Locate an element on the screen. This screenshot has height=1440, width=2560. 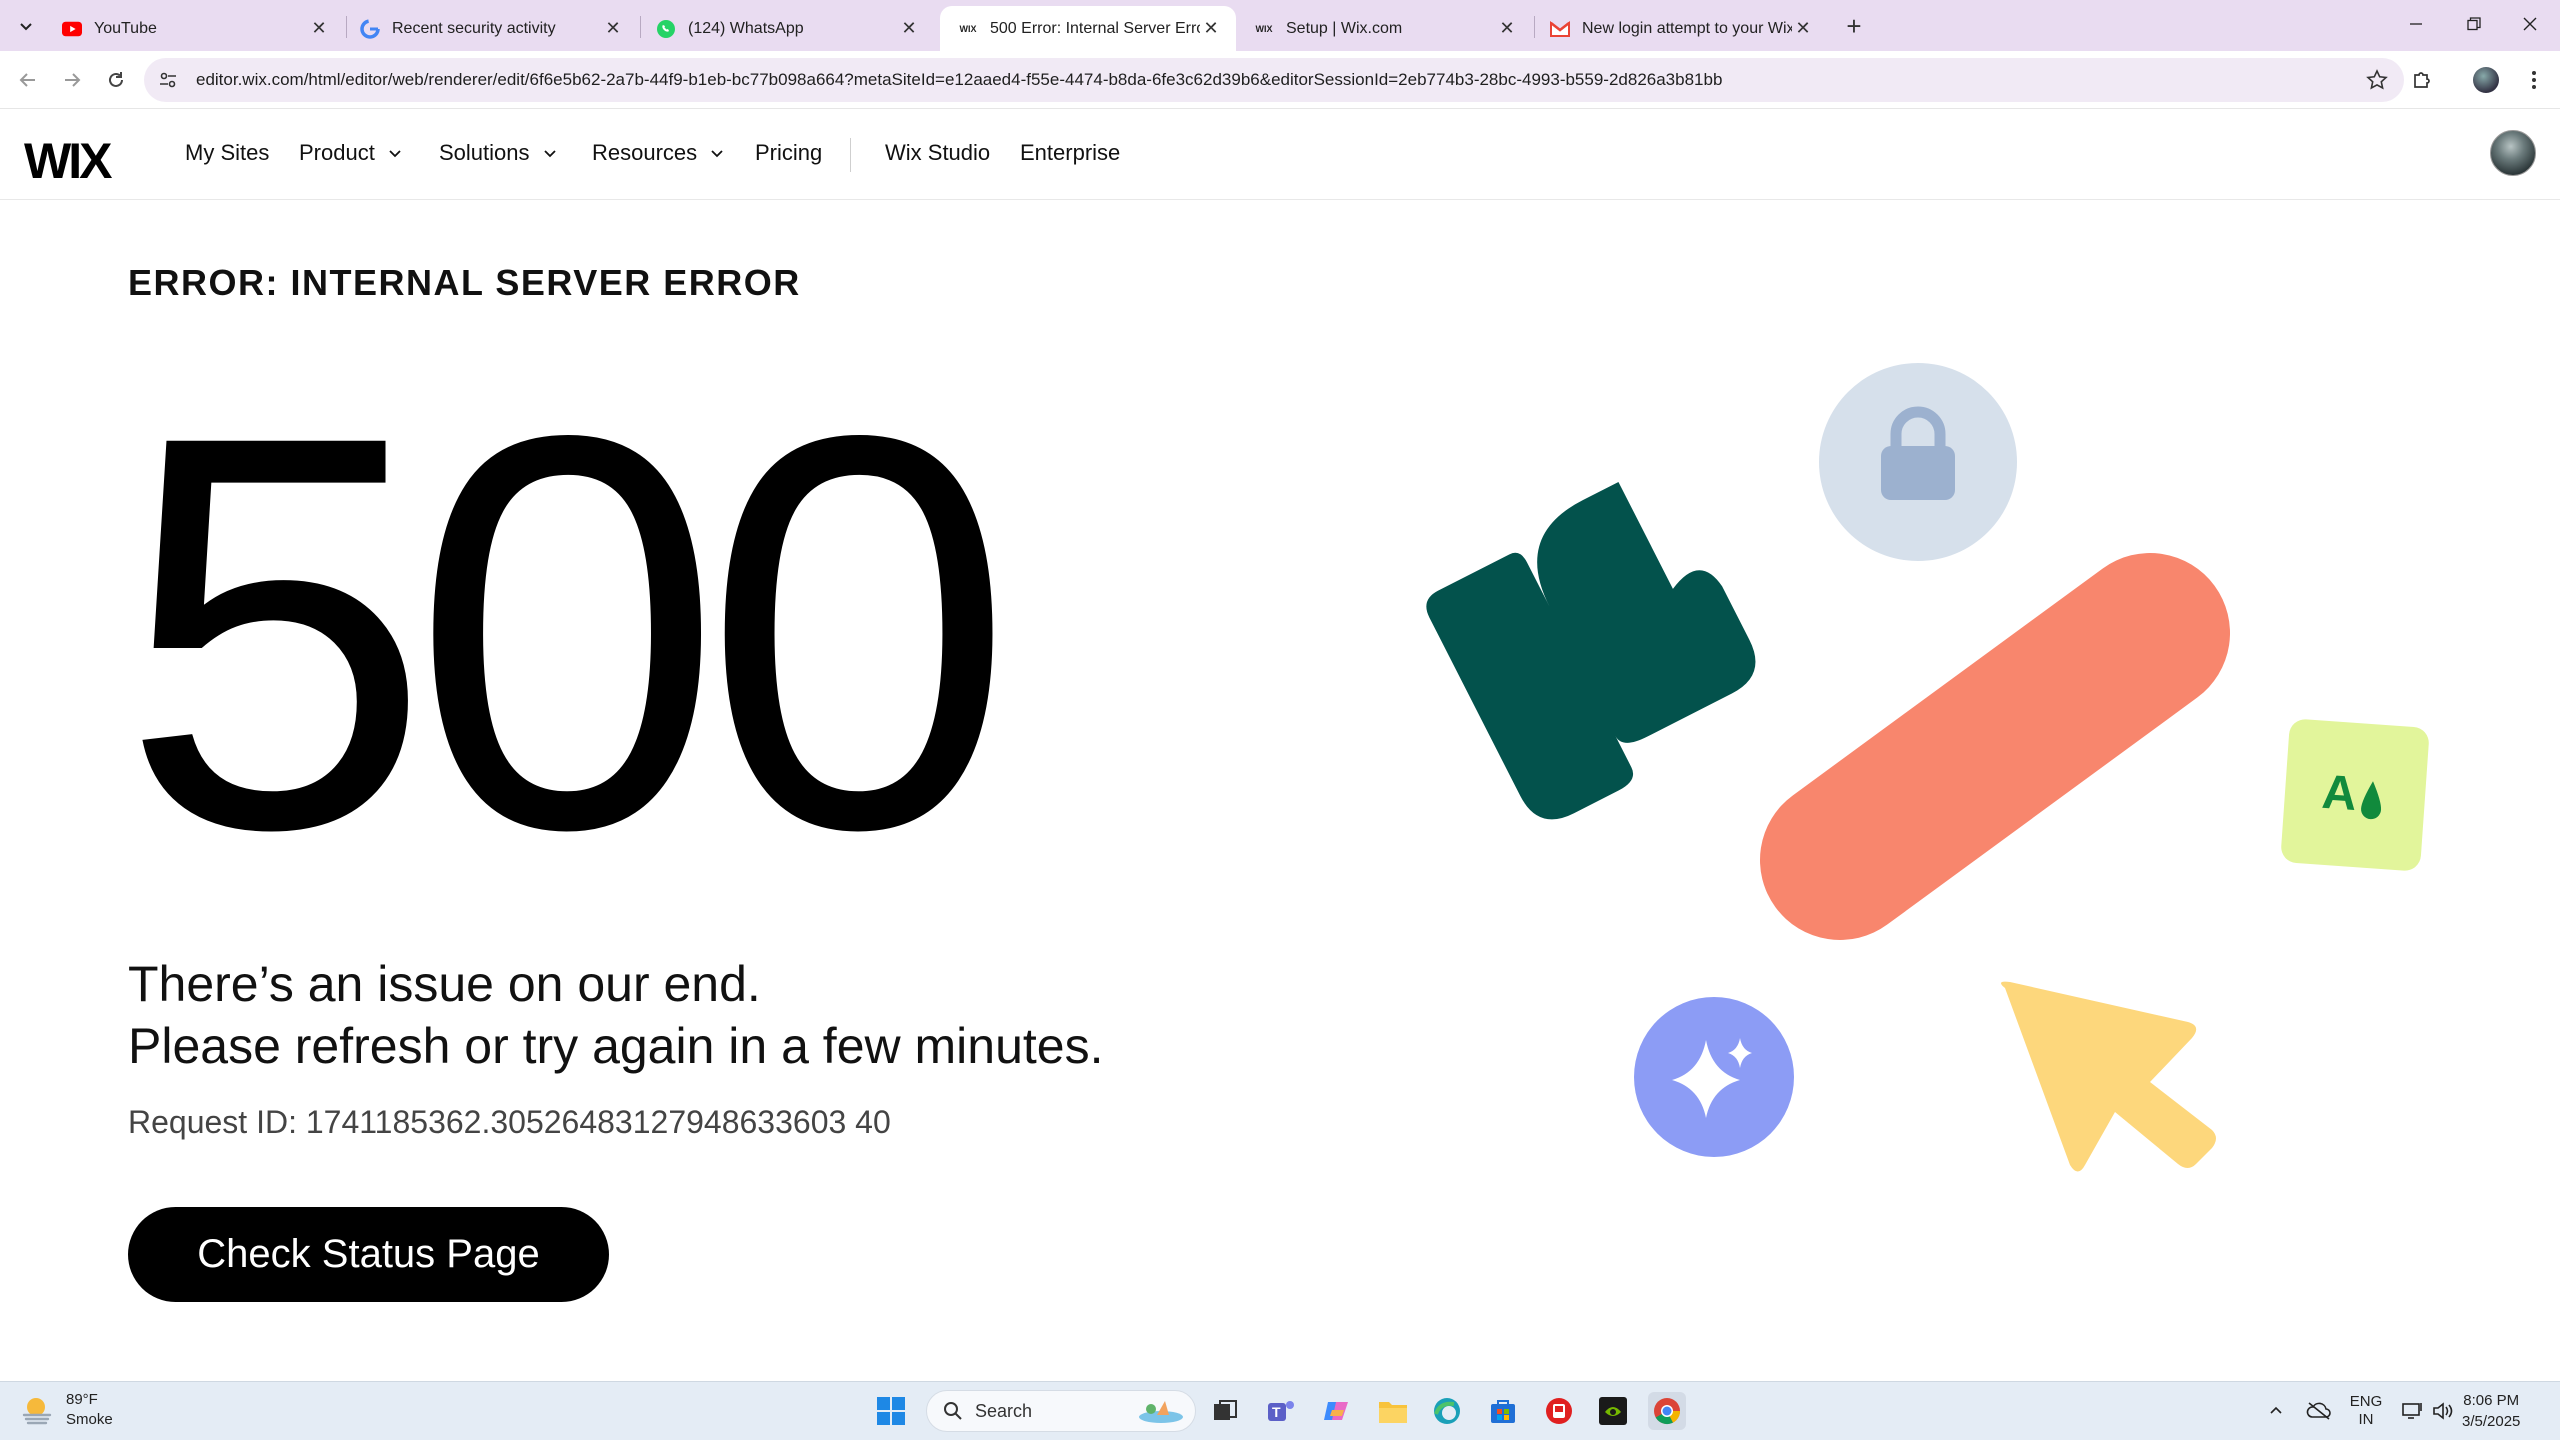
lock-badge-illustration is located at coordinates (1918, 462).